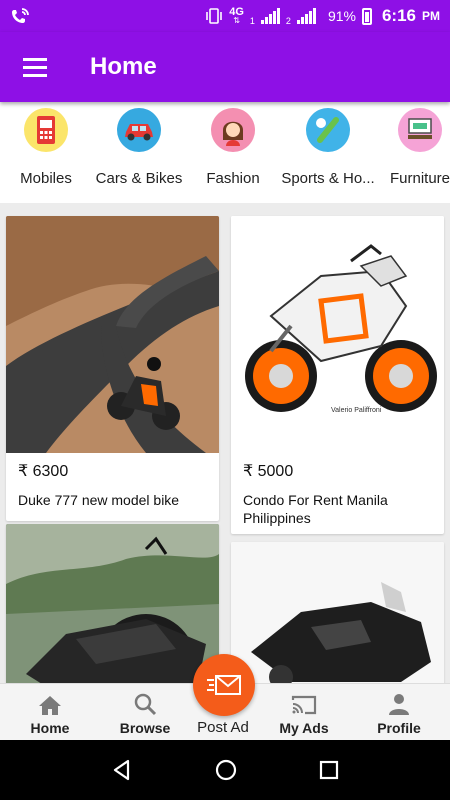 This screenshot has width=450, height=800. Describe the element at coordinates (399, 728) in the screenshot. I see `nav-profile-label: Profile` at that location.